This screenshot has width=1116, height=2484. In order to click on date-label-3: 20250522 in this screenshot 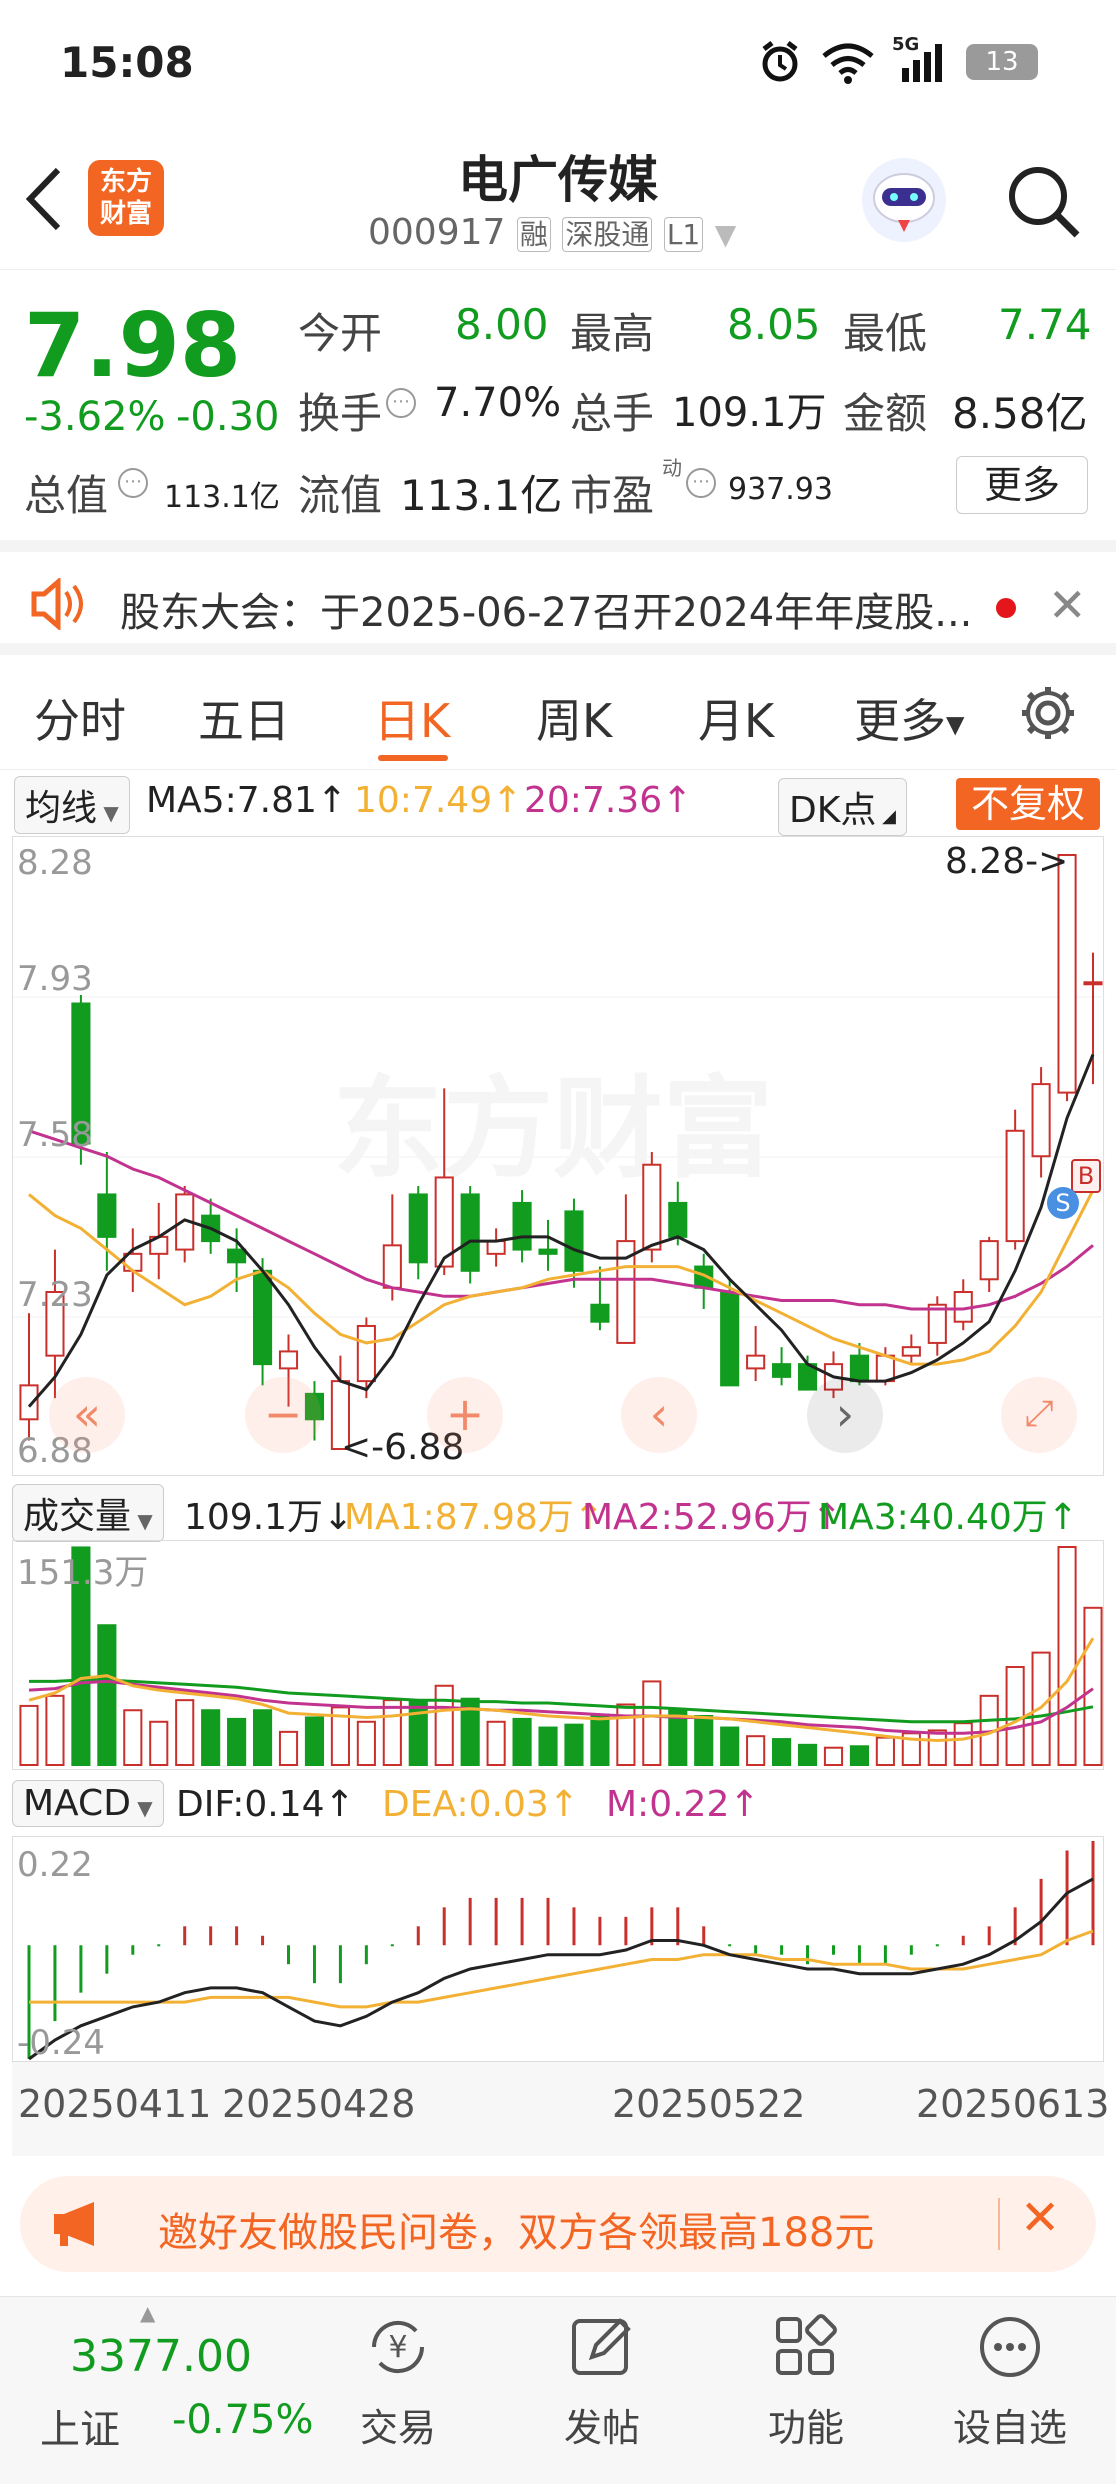, I will do `click(709, 2104)`.